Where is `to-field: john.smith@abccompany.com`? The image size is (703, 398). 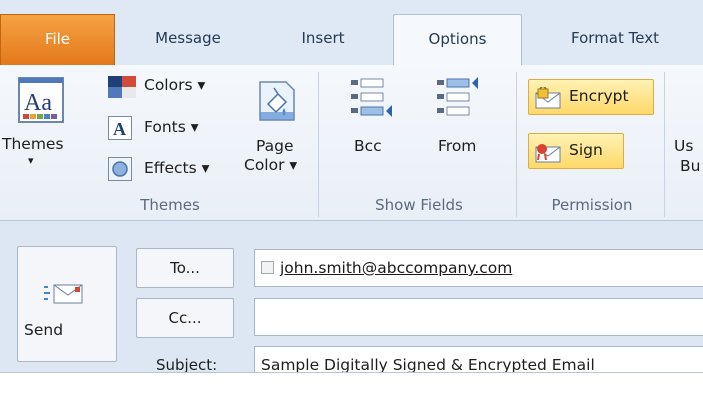
to-field: john.smith@abccompany.com is located at coordinates (478, 268).